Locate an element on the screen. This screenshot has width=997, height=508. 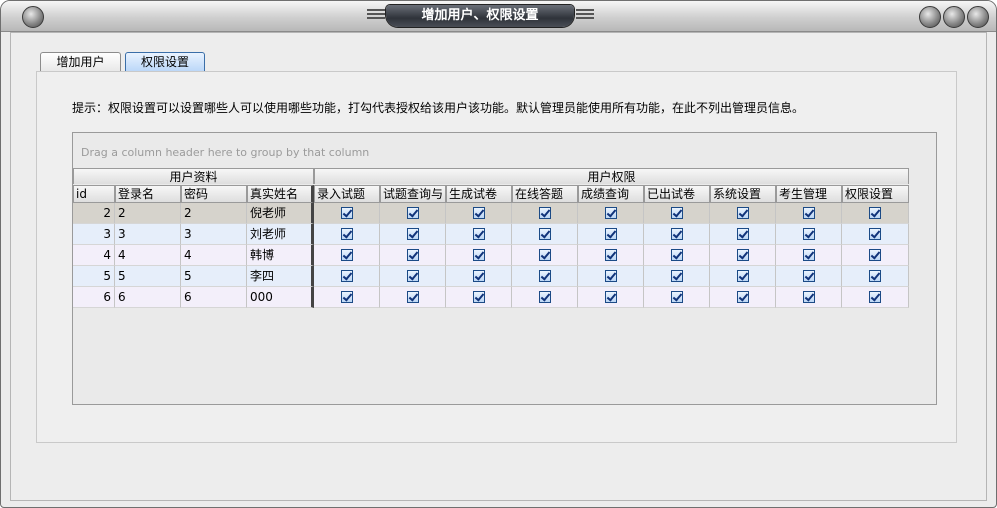
cell-real-name: 刘老师 is located at coordinates (280, 234).